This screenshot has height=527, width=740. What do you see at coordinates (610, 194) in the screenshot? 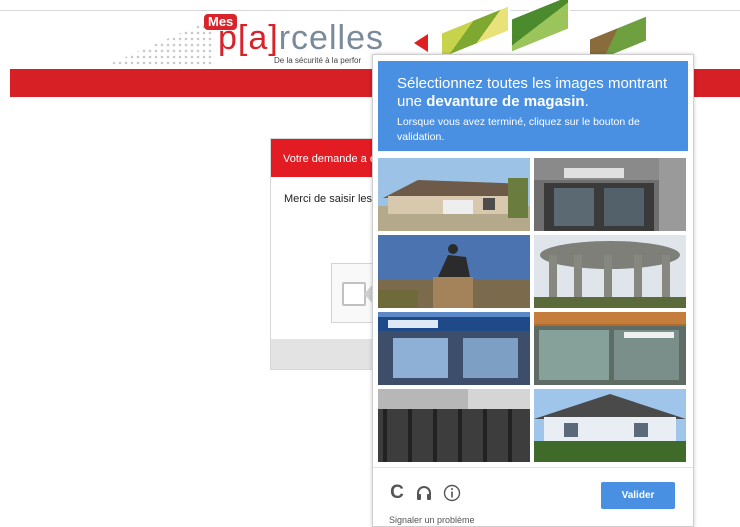
I see `storefront-tile` at bounding box center [610, 194].